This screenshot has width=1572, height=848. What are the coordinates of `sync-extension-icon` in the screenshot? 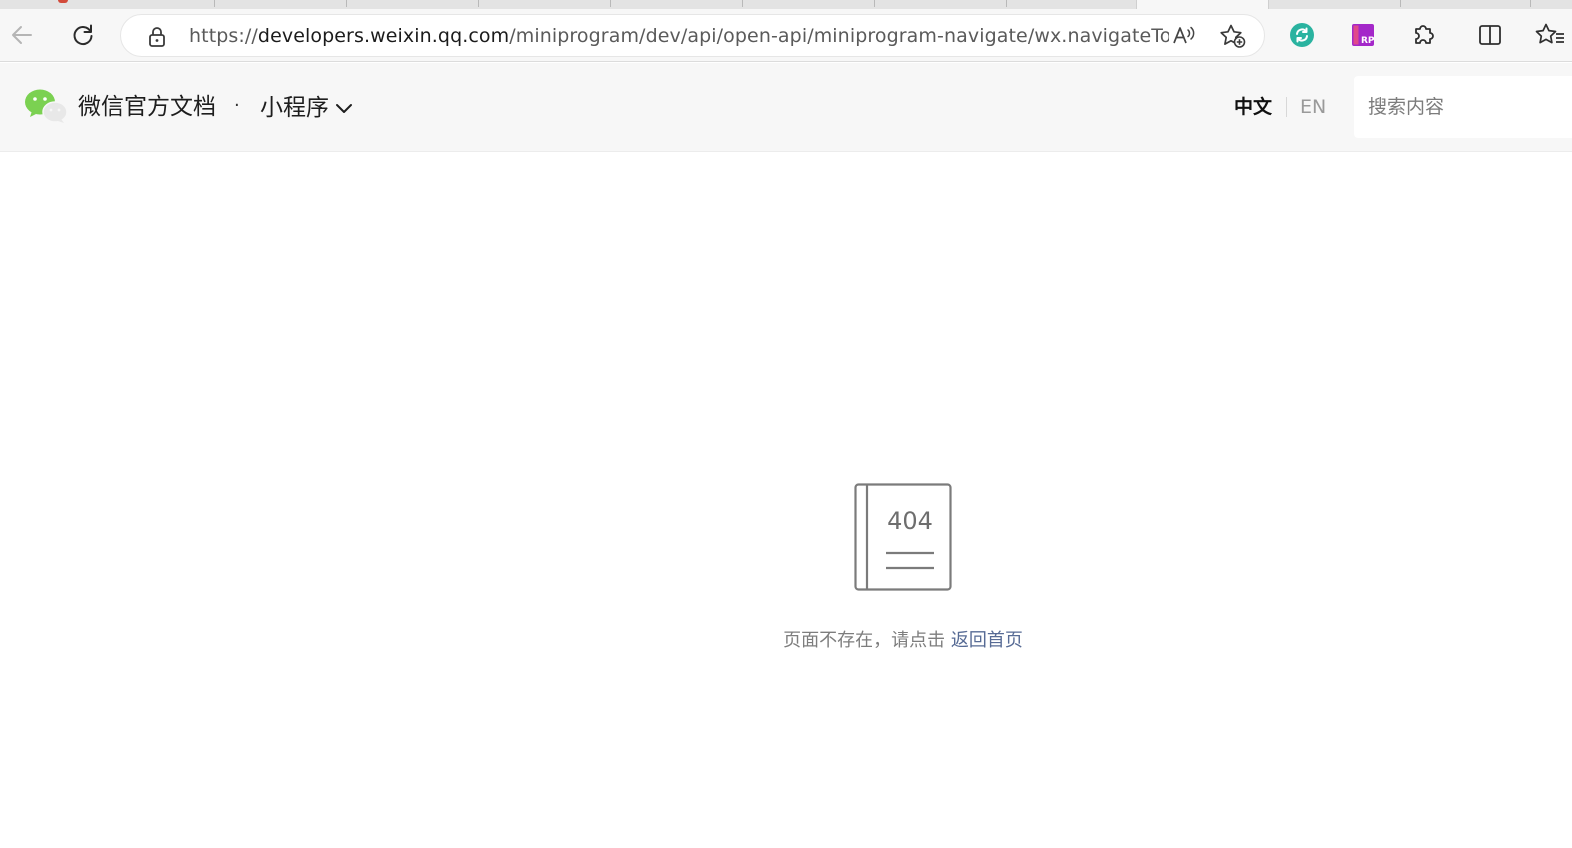 It's located at (1302, 35).